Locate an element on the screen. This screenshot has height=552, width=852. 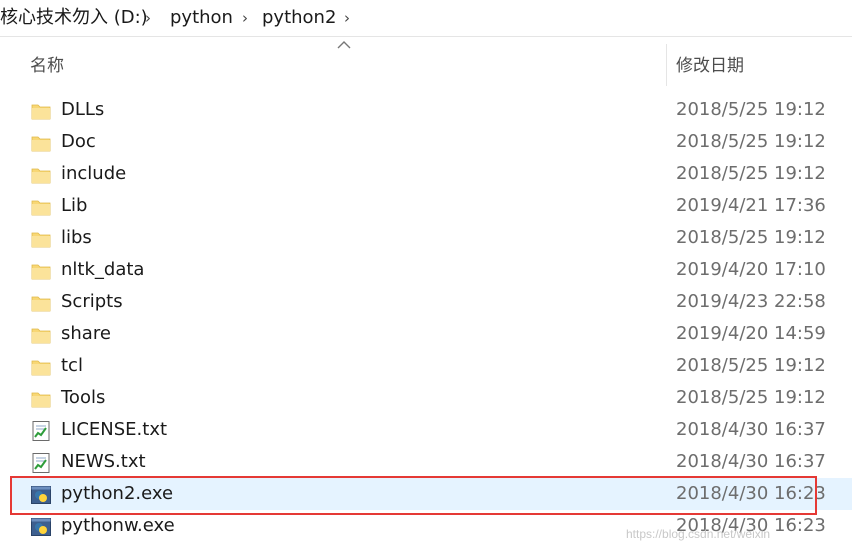
file-row: Doc 2018/5/25 19:12 is located at coordinates (432, 142).